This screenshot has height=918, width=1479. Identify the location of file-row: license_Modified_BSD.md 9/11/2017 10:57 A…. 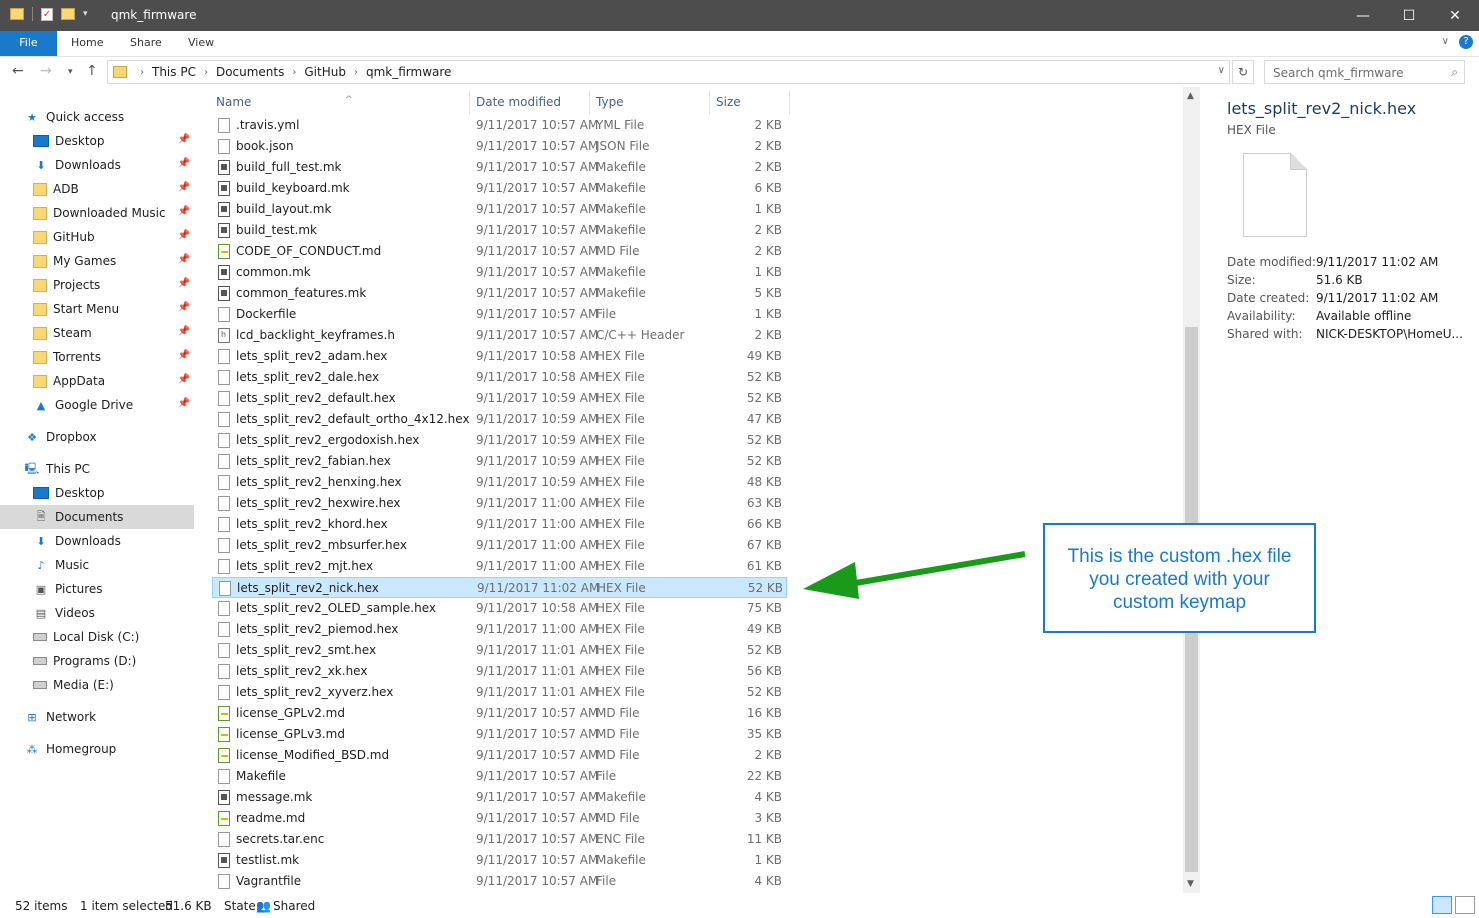
(499, 755).